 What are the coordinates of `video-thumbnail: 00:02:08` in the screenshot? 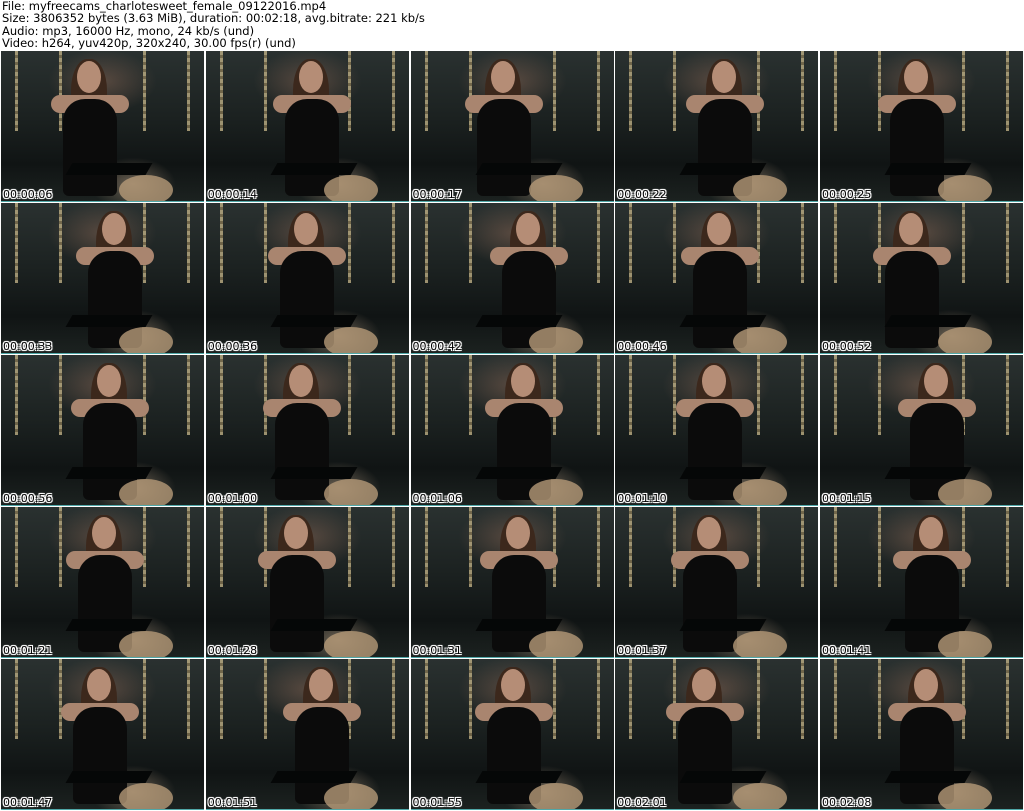 It's located at (921, 734).